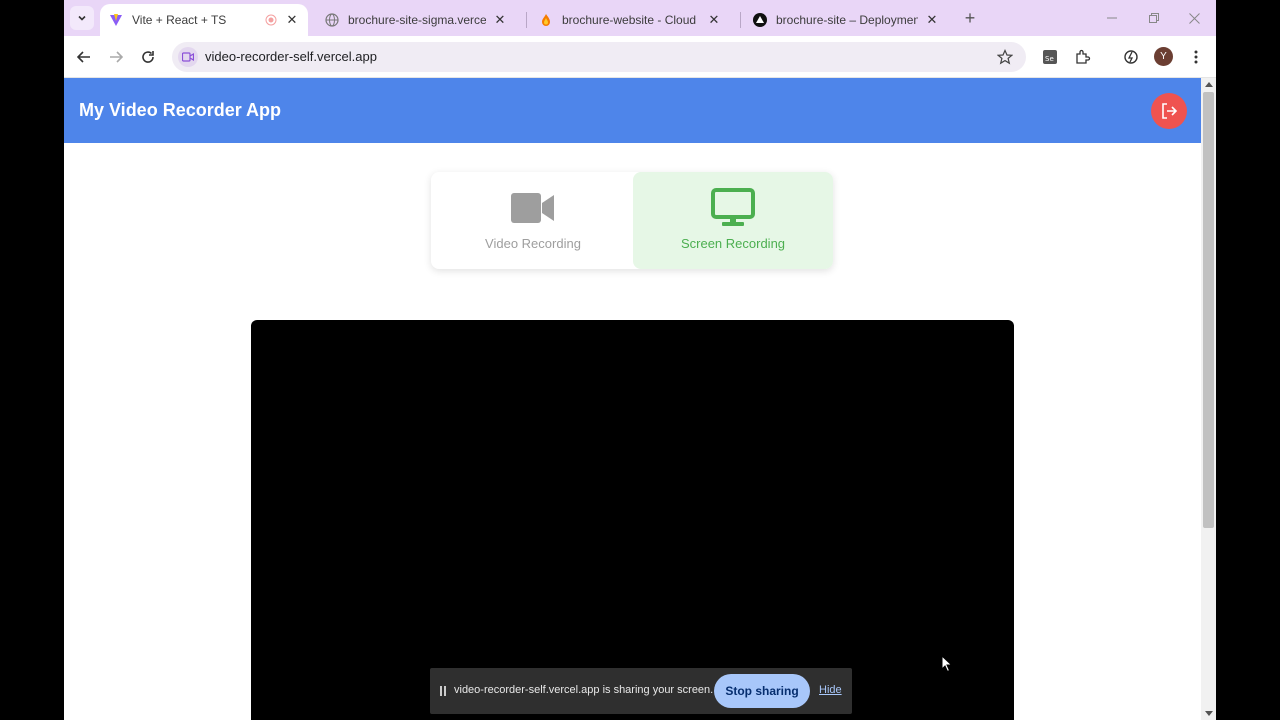 The image size is (1280, 720). I want to click on url-text: video-recorder-self.vercel.app, so click(291, 56).